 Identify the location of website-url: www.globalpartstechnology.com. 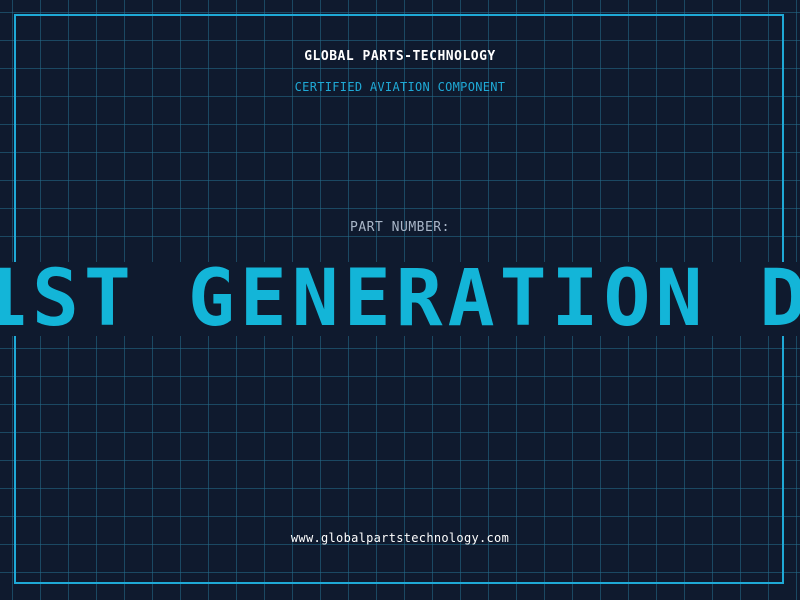
(400, 538).